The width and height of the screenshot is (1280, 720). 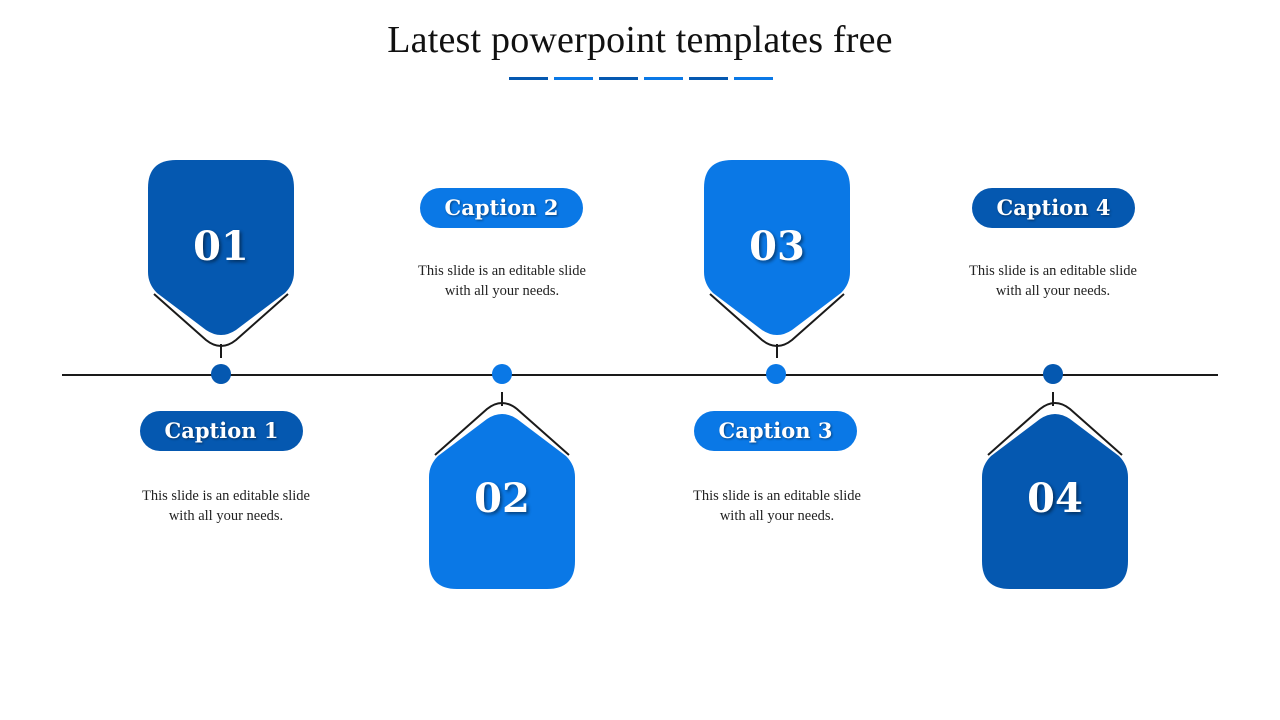 What do you see at coordinates (1053, 208) in the screenshot?
I see `caption-pill: Caption 4` at bounding box center [1053, 208].